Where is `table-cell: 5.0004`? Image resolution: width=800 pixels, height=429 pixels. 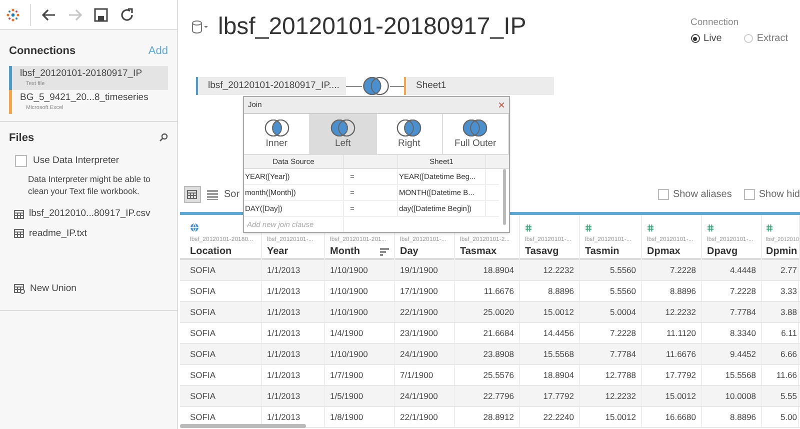
table-cell: 5.0004 is located at coordinates (611, 312).